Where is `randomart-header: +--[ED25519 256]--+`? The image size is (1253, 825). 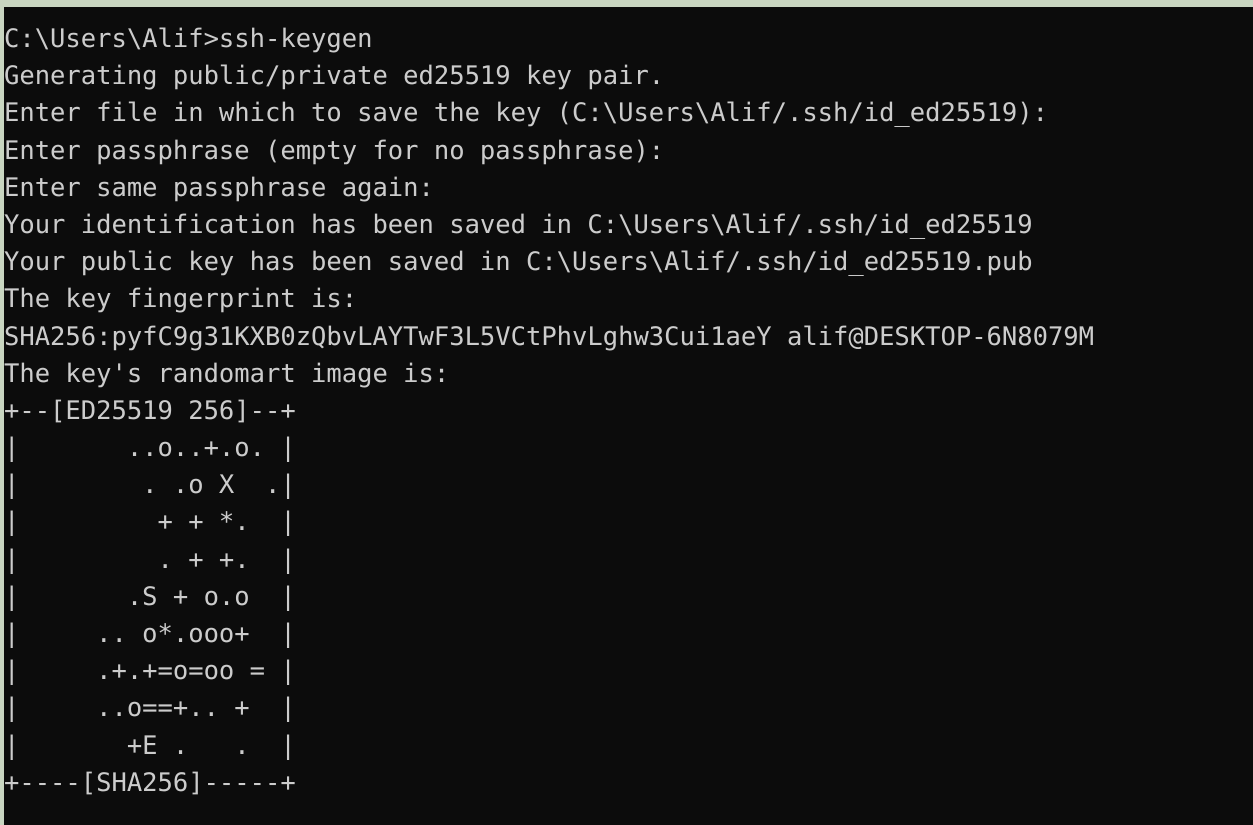
randomart-header: +--[ED25519 256]--+ is located at coordinates (150, 410).